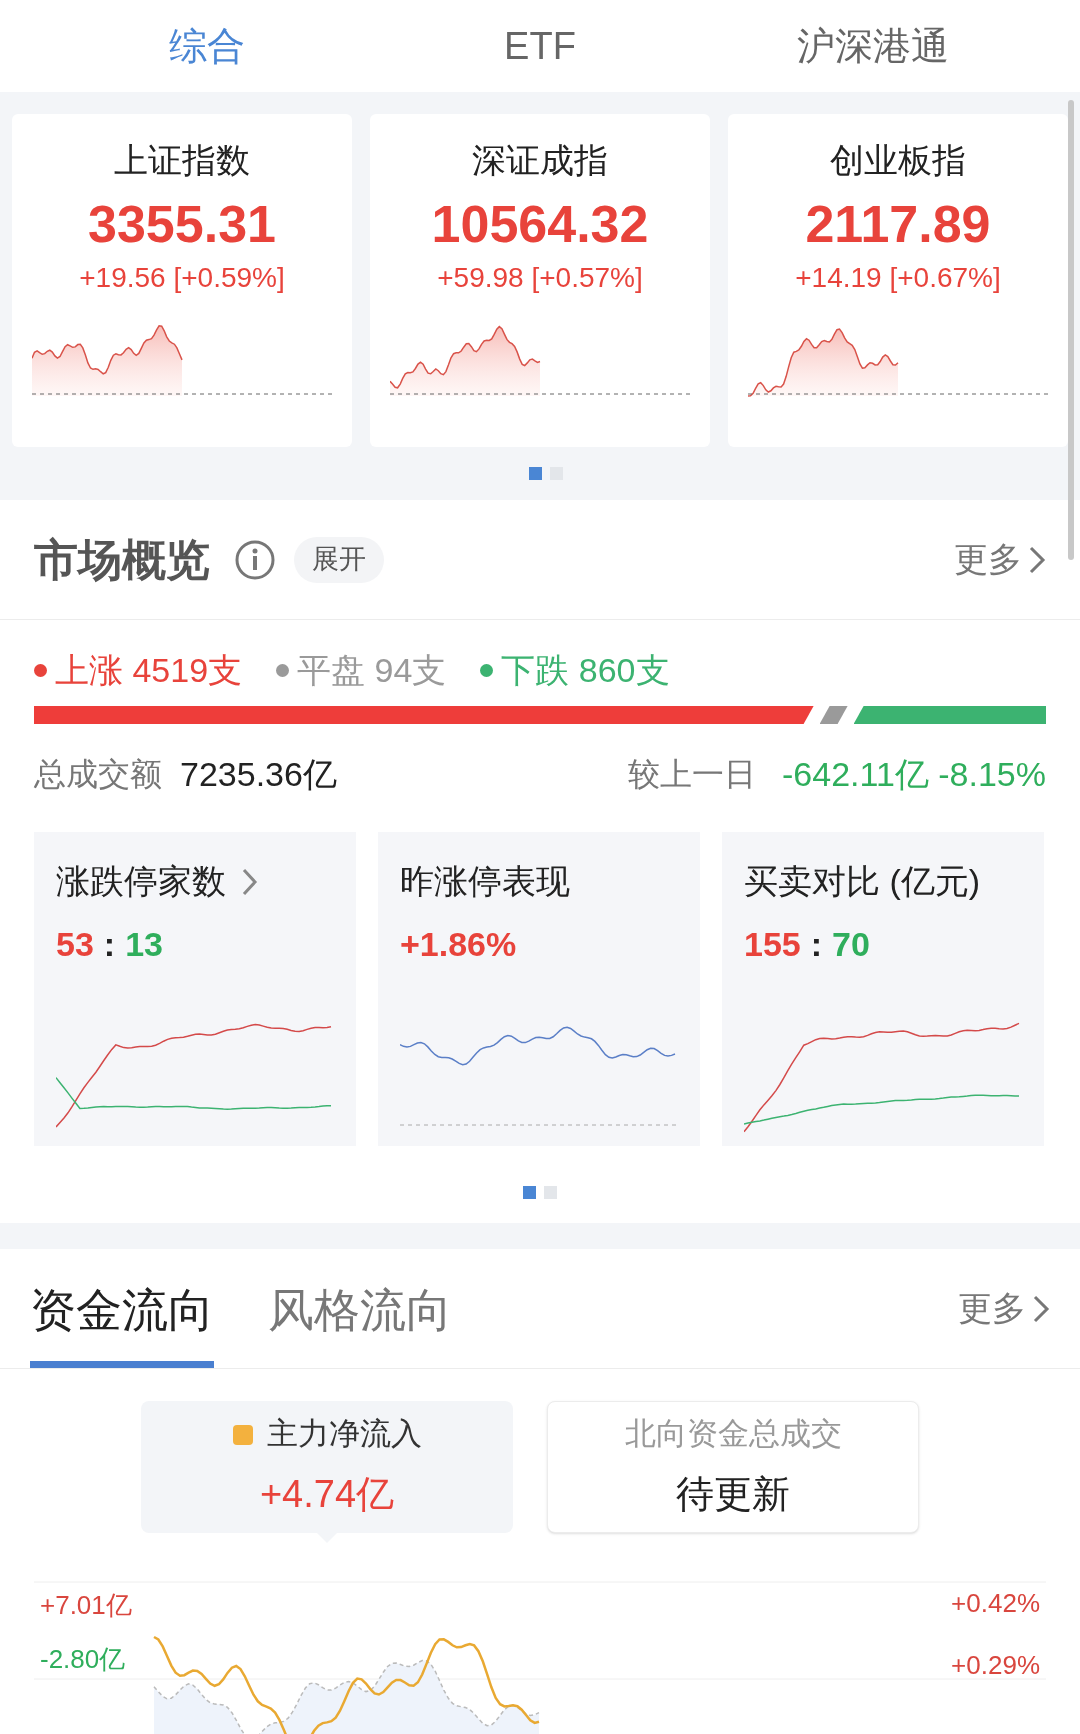 Image resolution: width=1080 pixels, height=1734 pixels. I want to click on card-title: 买卖对比 (亿元), so click(862, 881).